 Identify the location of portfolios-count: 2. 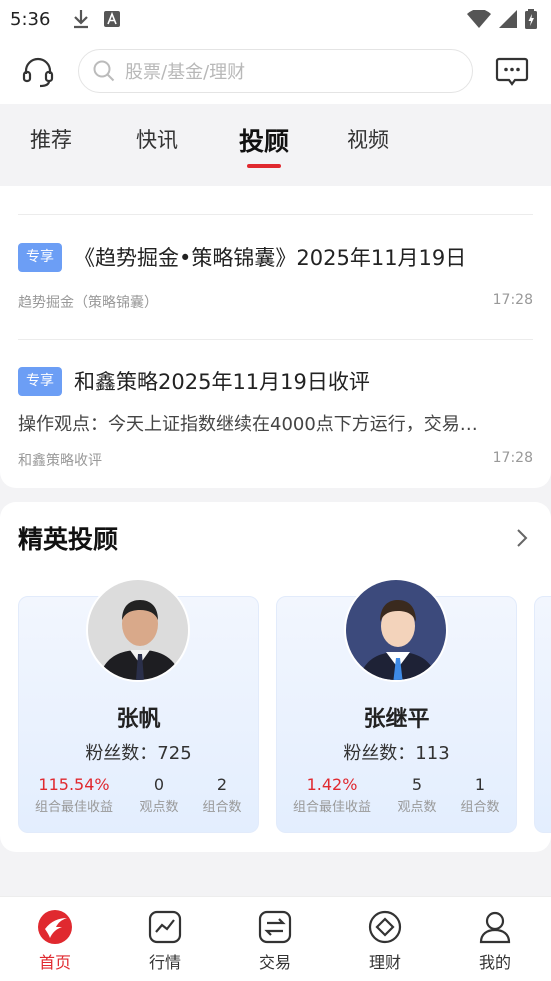
(222, 784).